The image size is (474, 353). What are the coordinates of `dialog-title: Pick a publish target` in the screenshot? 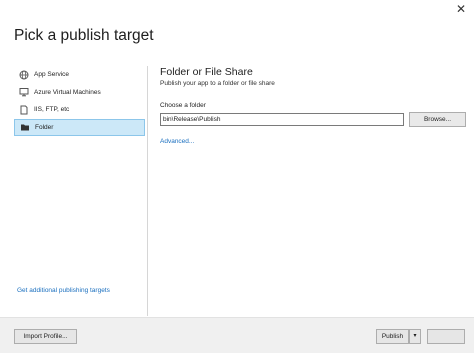 It's located at (84, 35).